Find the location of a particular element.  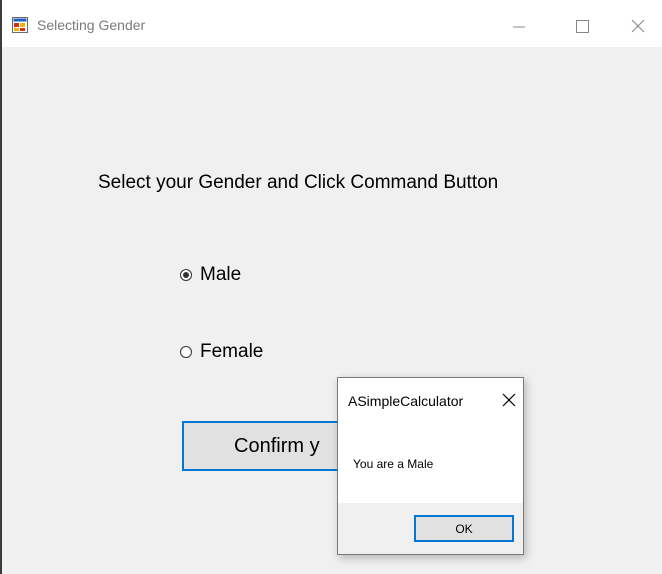

close-button is located at coordinates (638, 24).